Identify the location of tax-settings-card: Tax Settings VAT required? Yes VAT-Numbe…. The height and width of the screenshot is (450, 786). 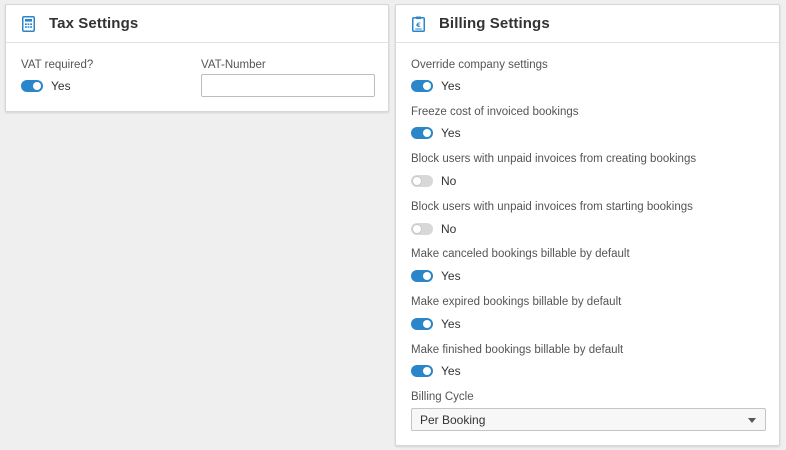
(197, 58).